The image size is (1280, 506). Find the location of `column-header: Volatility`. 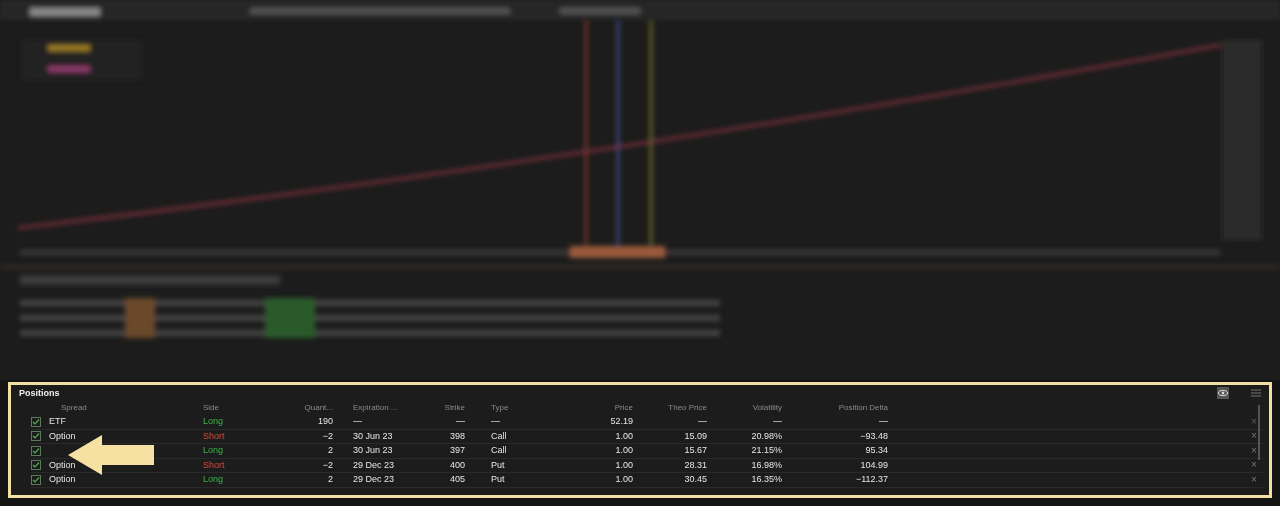

column-header: Volatility is located at coordinates (744, 407).